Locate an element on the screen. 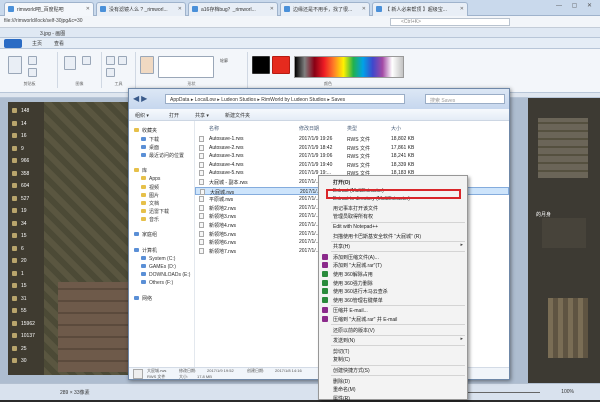  url-field: file:///rimworld/lock/self-30jpg&c=30 is located at coordinates (154, 22).